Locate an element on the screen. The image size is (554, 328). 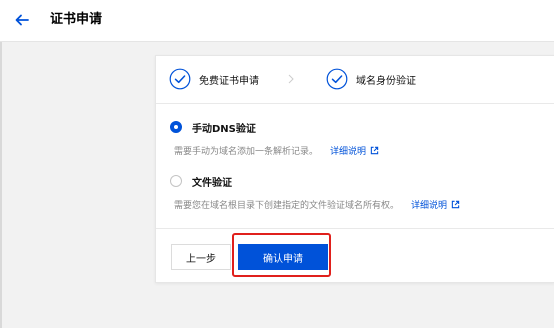
option-description: 需要您在域名根目录下创建指定的文件验证域名所有权。 is located at coordinates (287, 206).